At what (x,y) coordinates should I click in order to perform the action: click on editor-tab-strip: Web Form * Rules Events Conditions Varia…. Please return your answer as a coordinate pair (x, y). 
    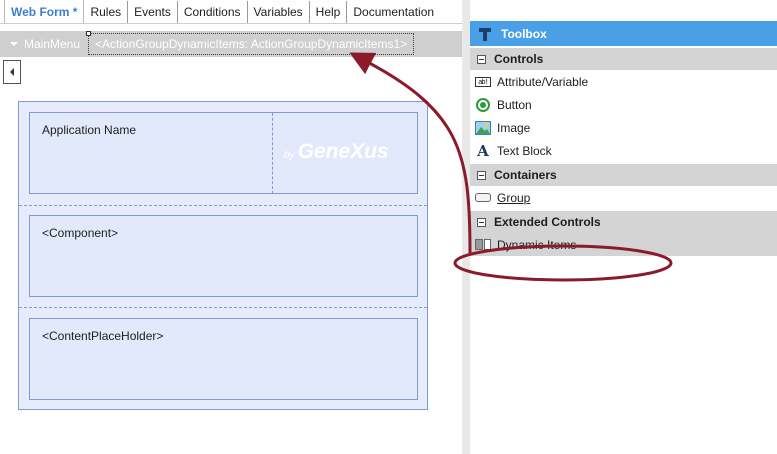
    Looking at the image, I should click on (231, 12).